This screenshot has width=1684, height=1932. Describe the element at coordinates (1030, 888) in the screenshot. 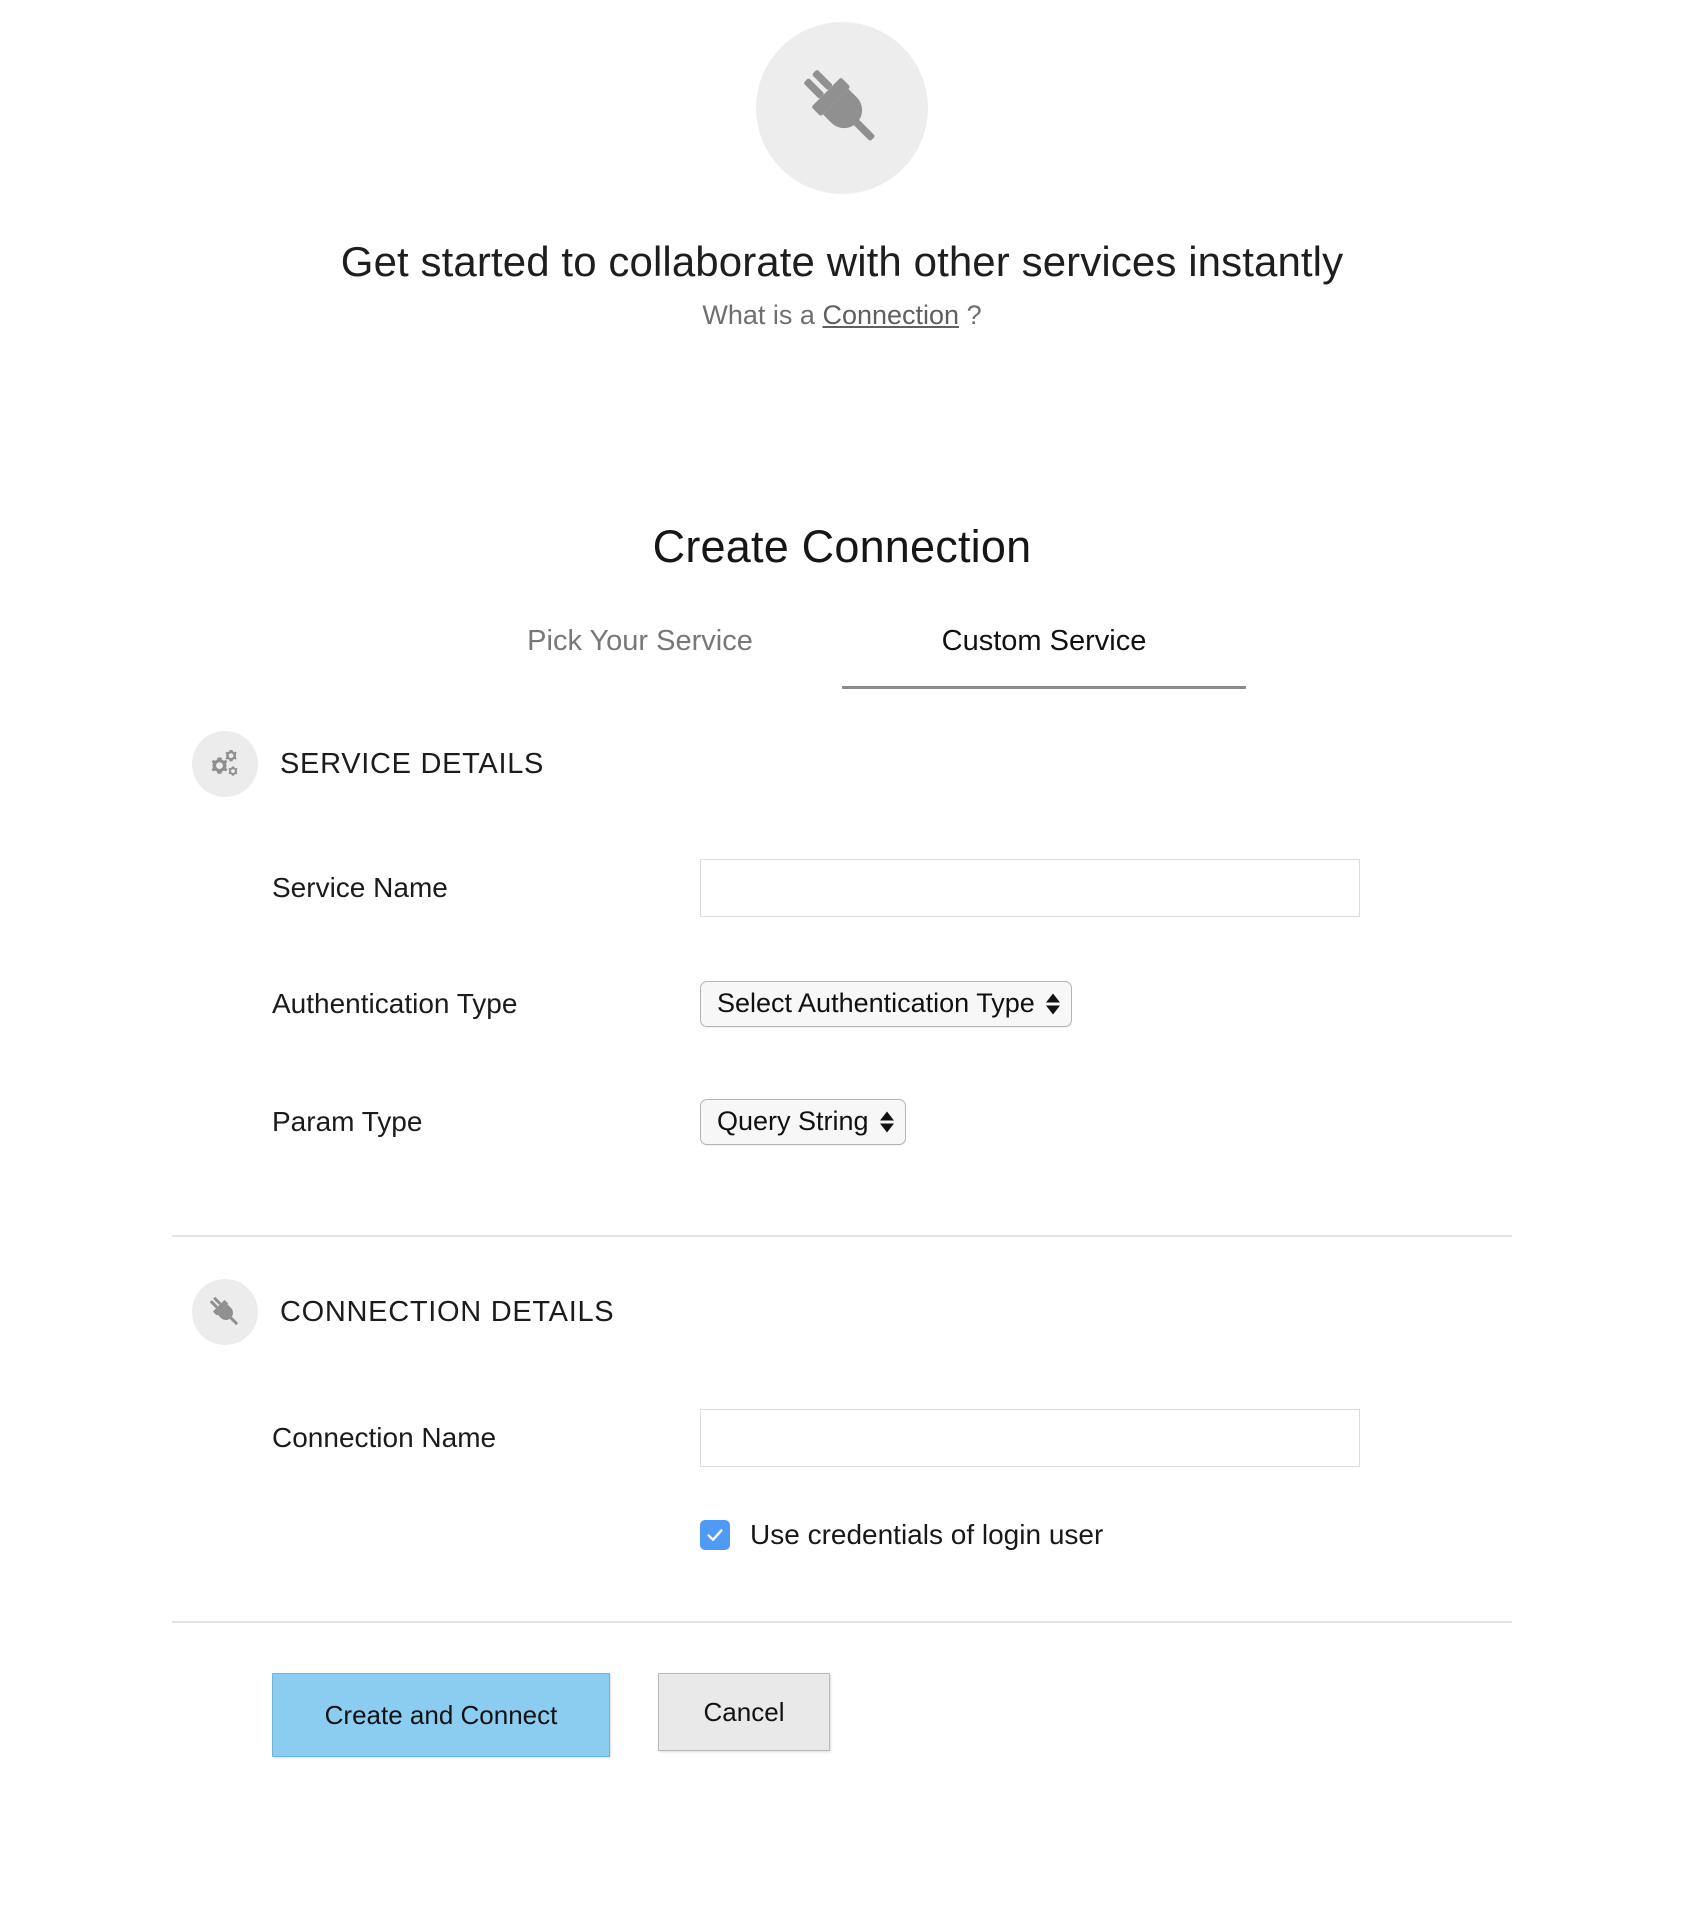

I see `service-name-input` at that location.